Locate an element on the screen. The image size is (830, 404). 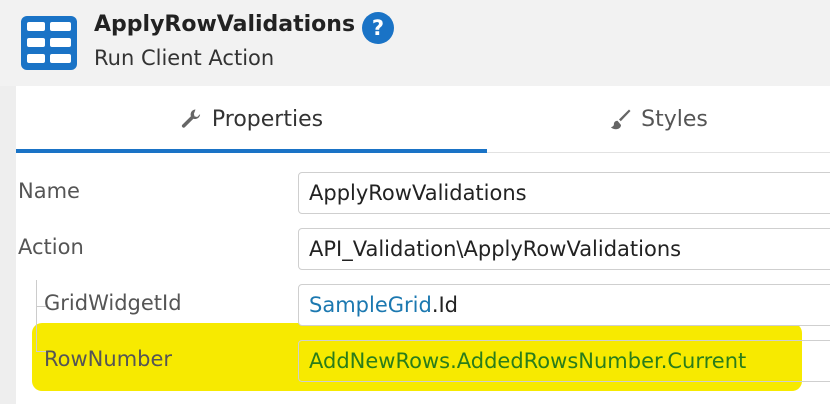
tab-bar-divider is located at coordinates (658, 152).